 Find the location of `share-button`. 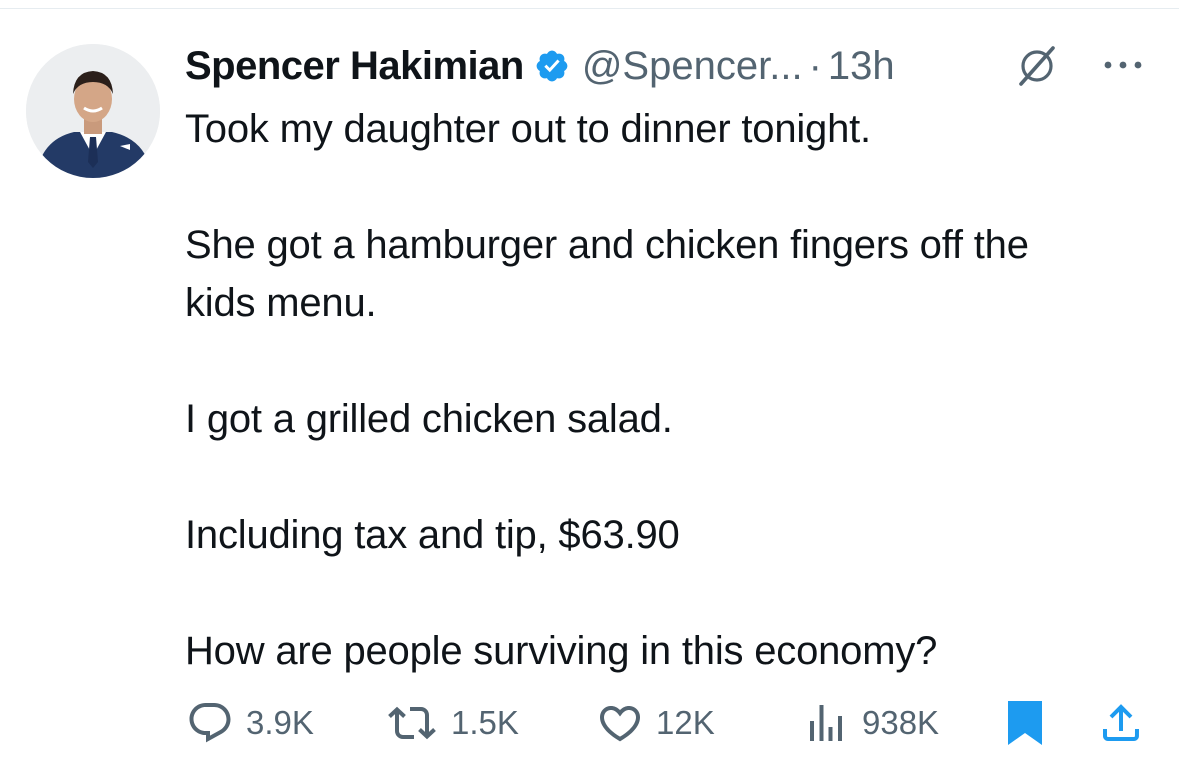

share-button is located at coordinates (1121, 723).